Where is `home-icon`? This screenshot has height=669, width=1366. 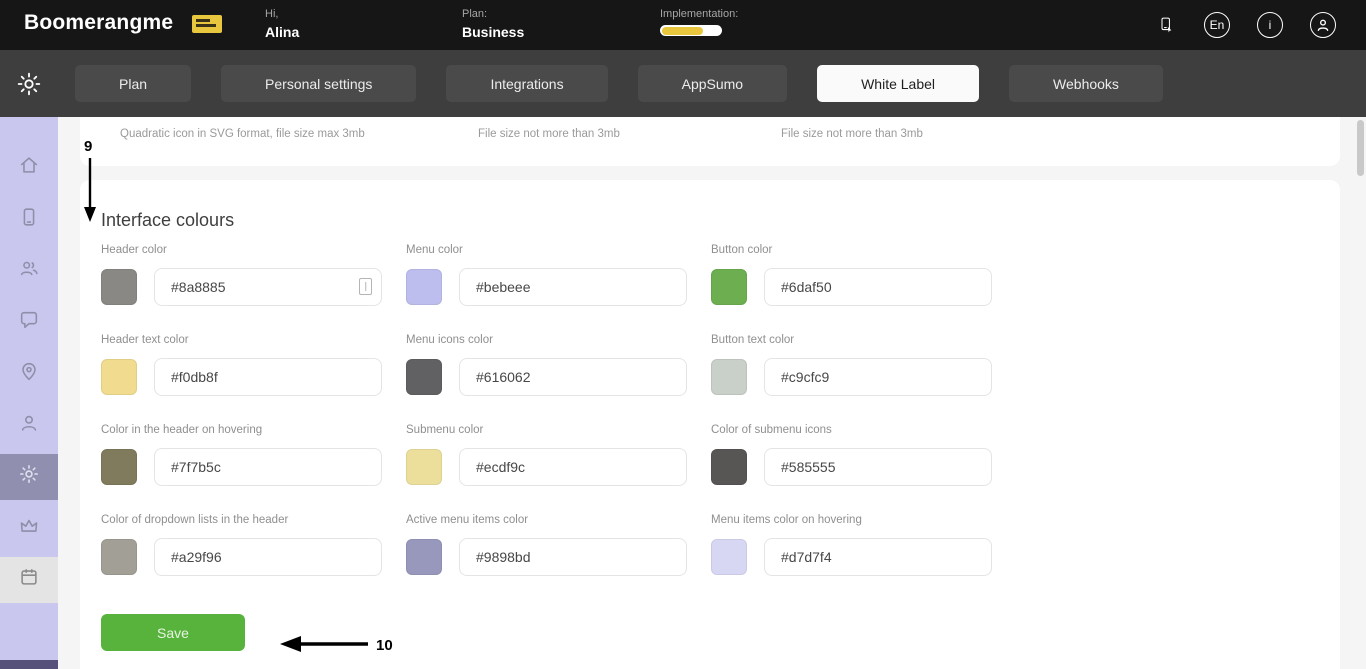
home-icon is located at coordinates (29, 167).